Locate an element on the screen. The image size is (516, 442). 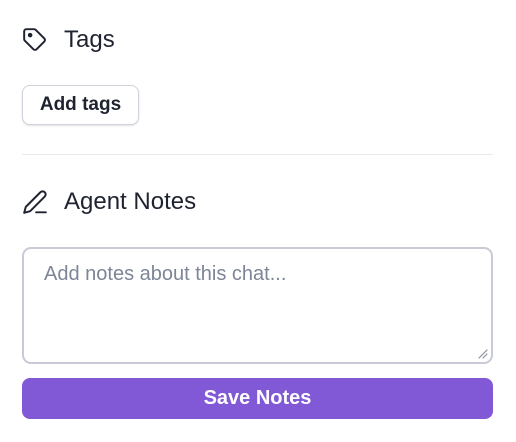
agent-notes-title: Agent Notes is located at coordinates (130, 201).